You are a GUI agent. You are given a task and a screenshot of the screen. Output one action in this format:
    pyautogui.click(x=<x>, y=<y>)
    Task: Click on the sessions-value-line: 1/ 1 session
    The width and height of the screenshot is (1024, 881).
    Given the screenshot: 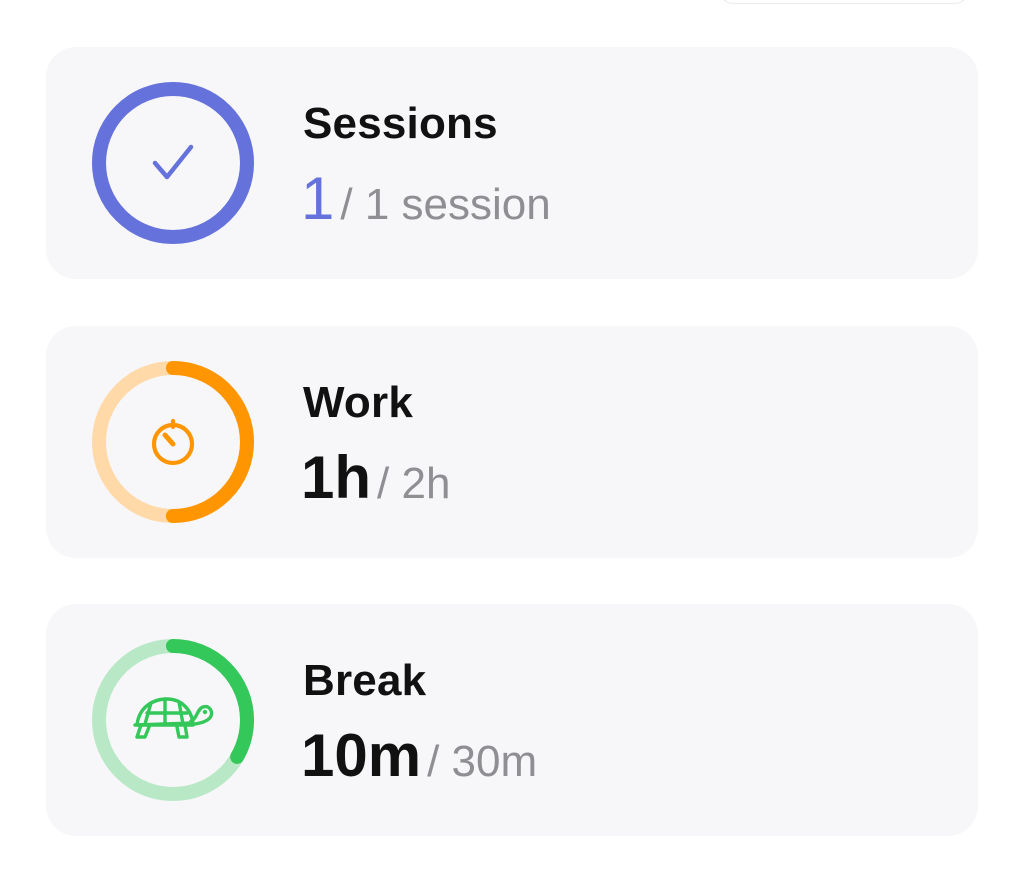 What is the action you would take?
    pyautogui.click(x=426, y=198)
    